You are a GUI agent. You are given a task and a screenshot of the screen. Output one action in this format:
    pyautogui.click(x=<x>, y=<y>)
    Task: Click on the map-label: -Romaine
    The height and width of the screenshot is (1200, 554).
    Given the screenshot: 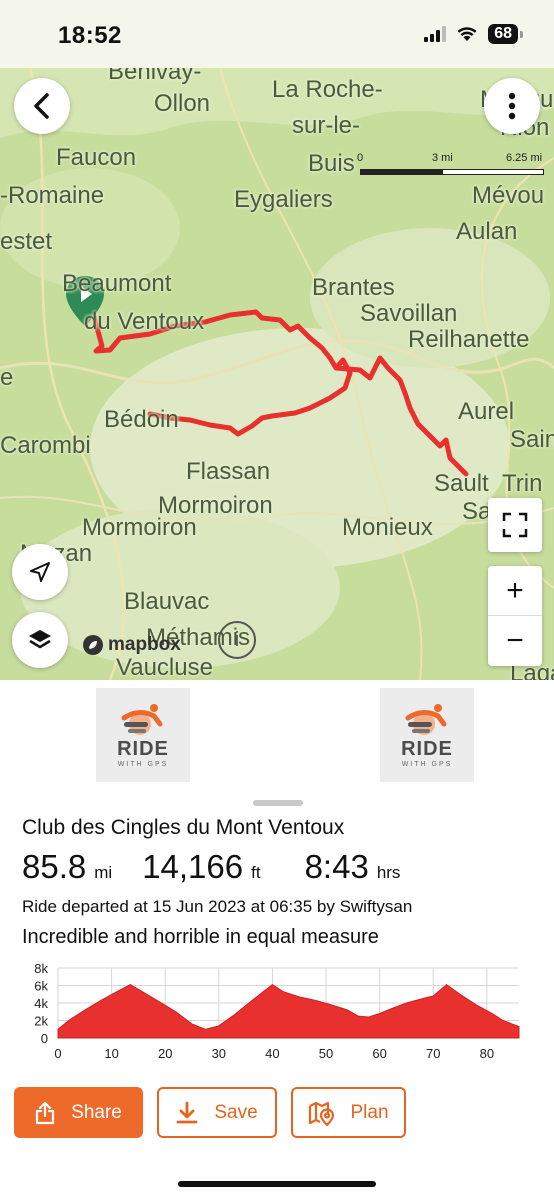 What is the action you would take?
    pyautogui.click(x=52, y=195)
    